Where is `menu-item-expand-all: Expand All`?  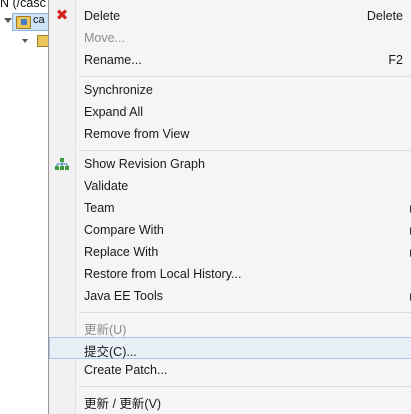
menu-item-expand-all: Expand All is located at coordinates (230, 112).